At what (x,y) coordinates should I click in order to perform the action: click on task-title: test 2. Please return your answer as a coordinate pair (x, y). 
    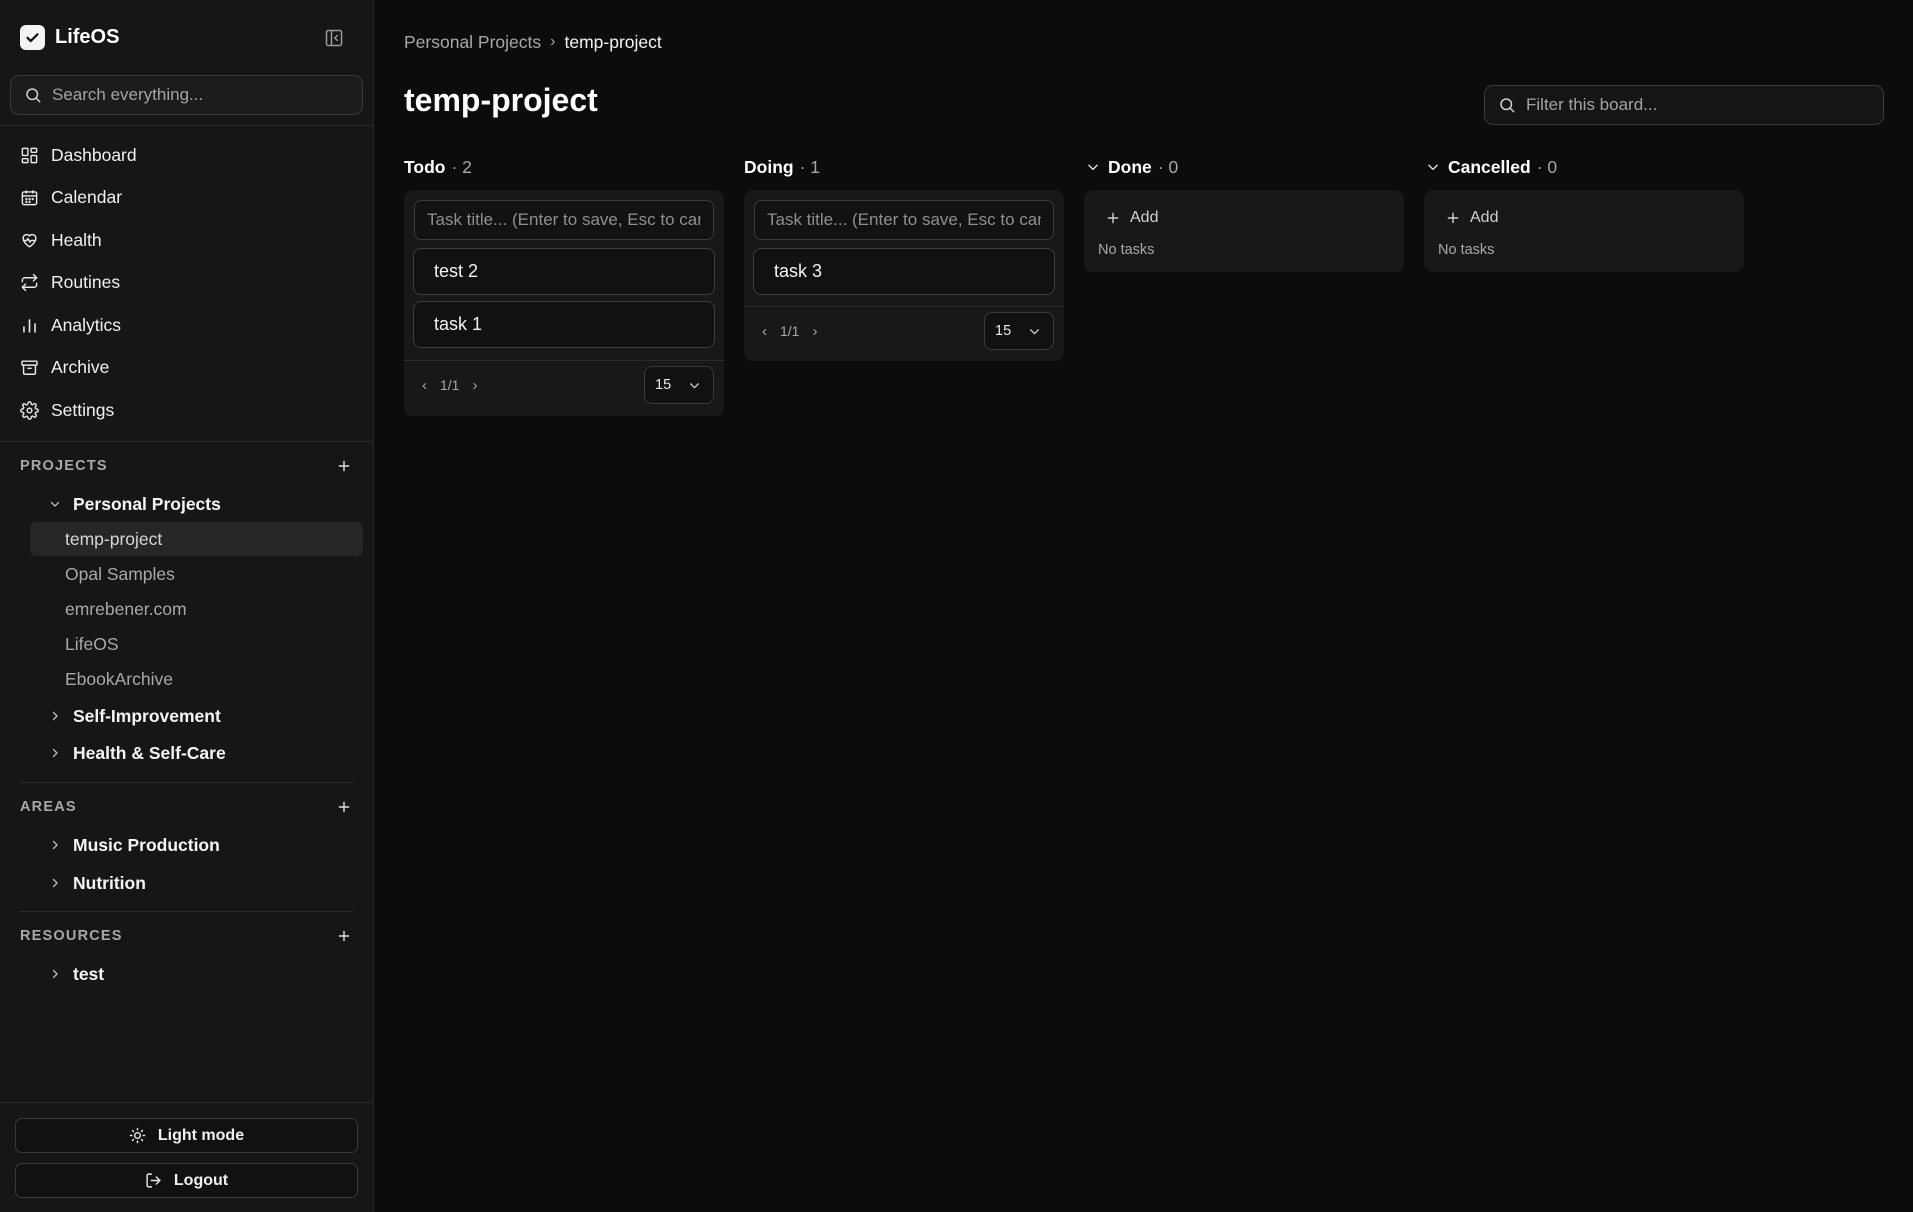
    Looking at the image, I should click on (456, 271).